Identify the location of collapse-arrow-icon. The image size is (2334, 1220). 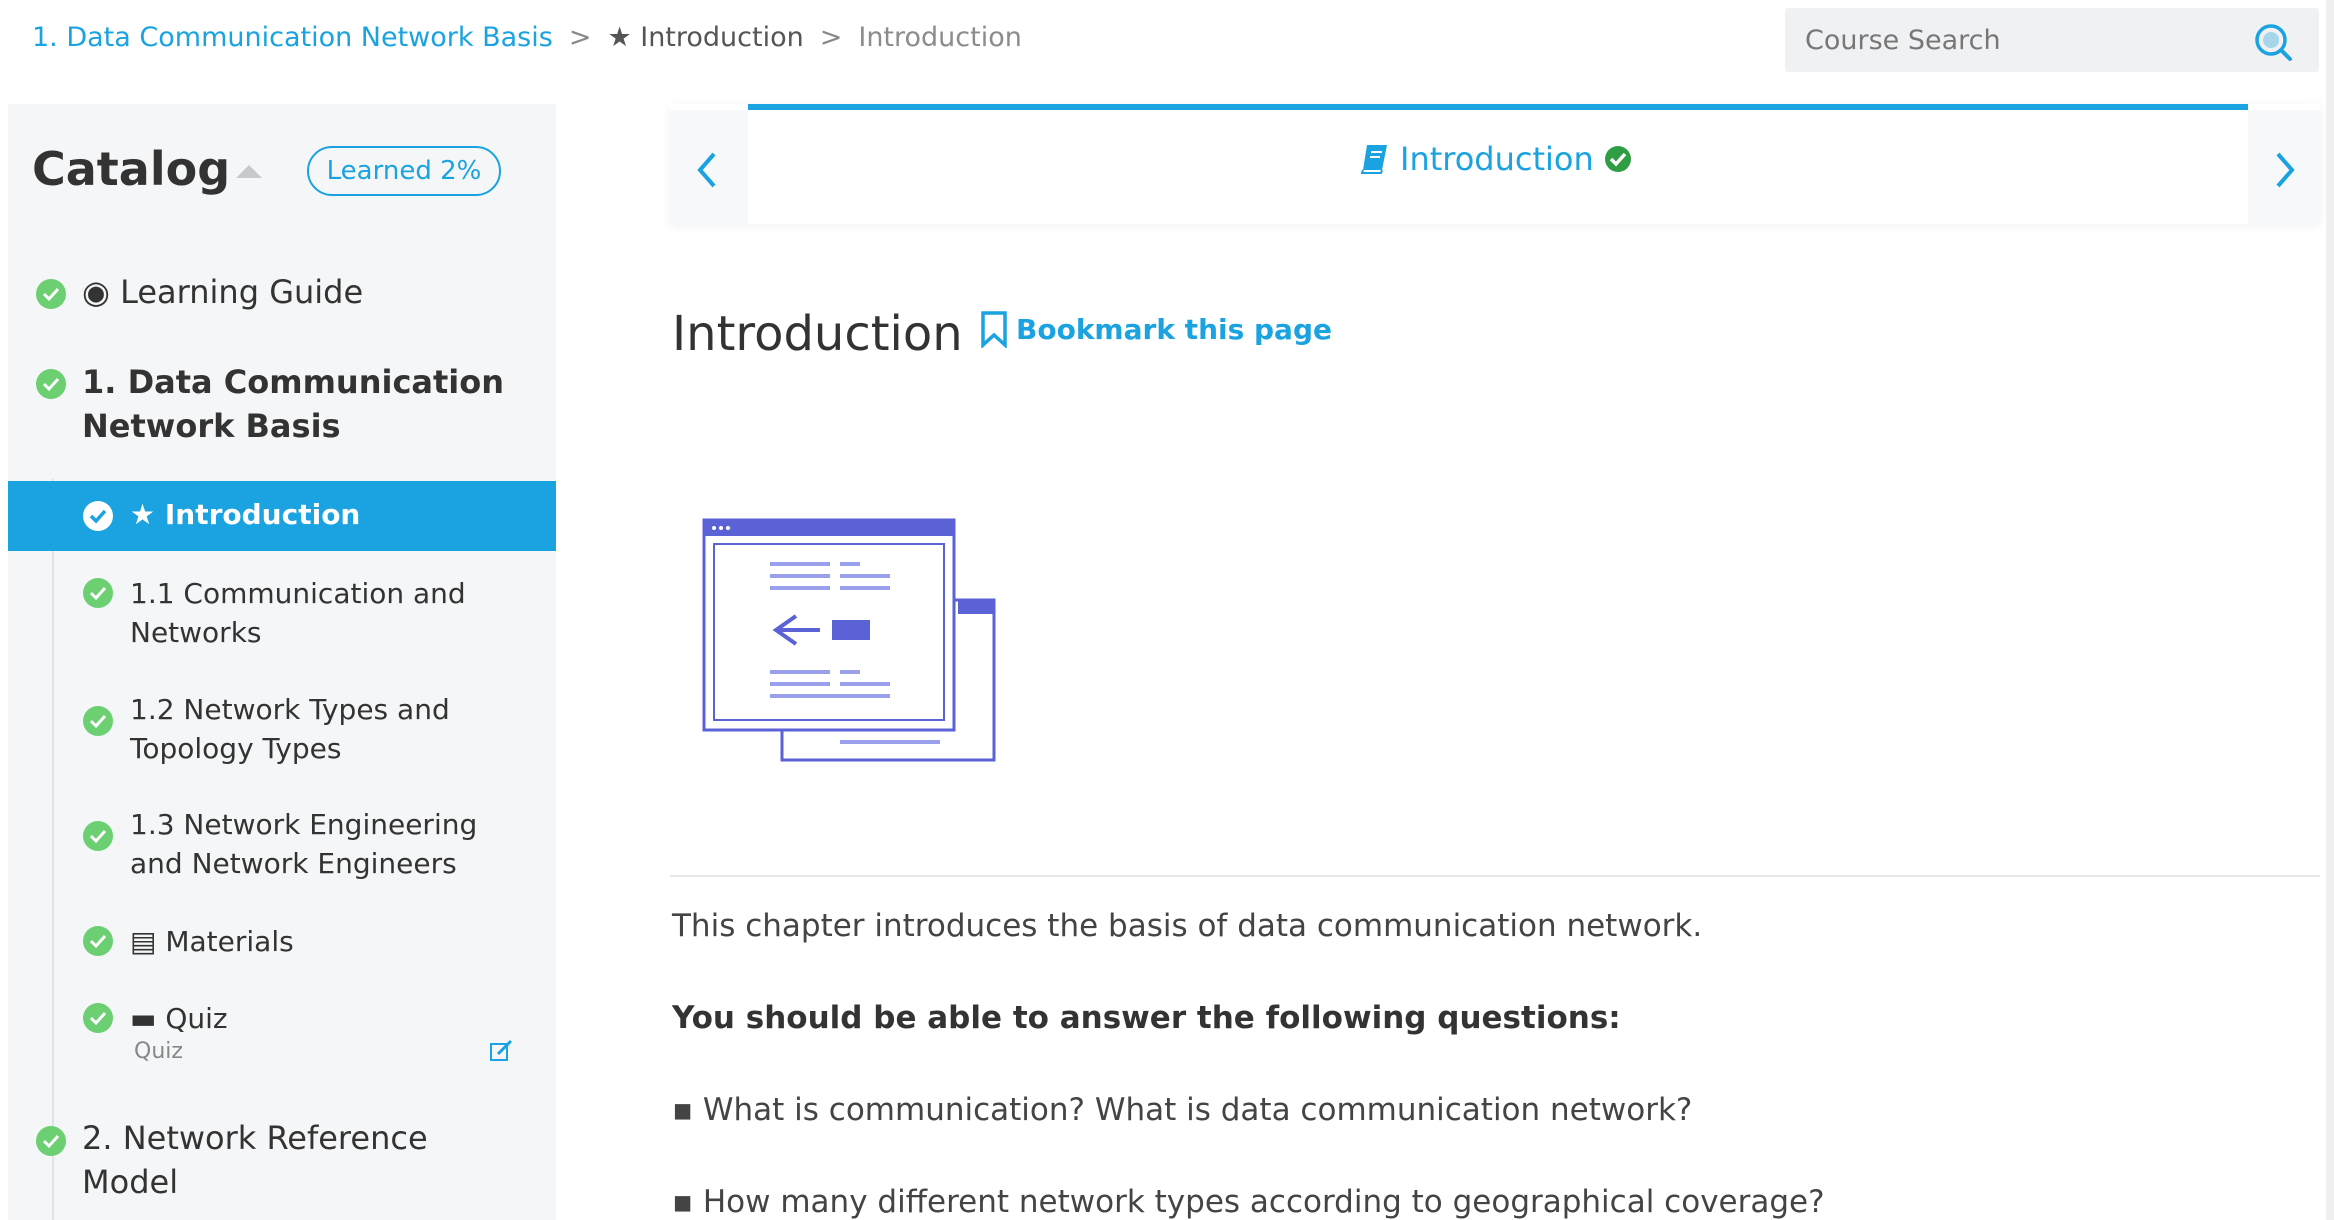
(249, 172).